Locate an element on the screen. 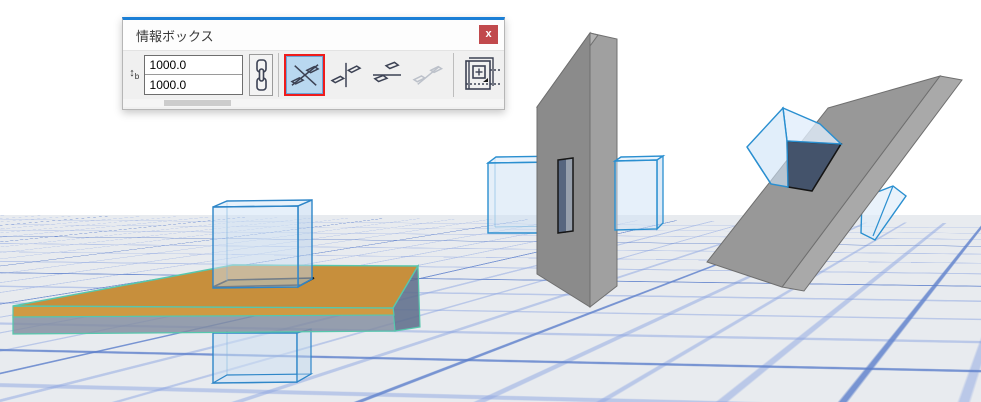  mirror-horizontal-icon is located at coordinates (386, 72).